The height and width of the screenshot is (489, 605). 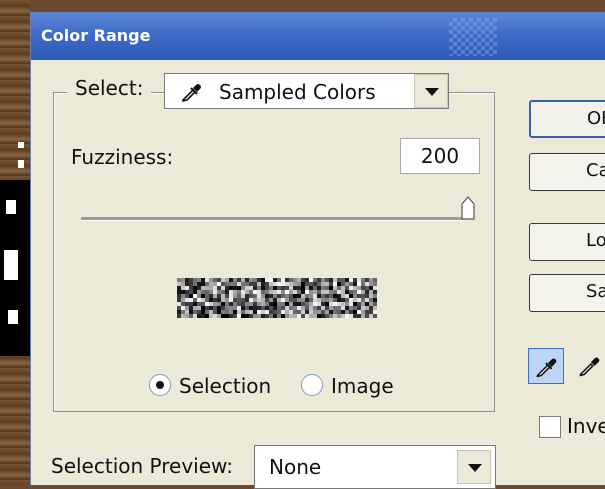 I want to click on select-dropdown-button, so click(x=431, y=91).